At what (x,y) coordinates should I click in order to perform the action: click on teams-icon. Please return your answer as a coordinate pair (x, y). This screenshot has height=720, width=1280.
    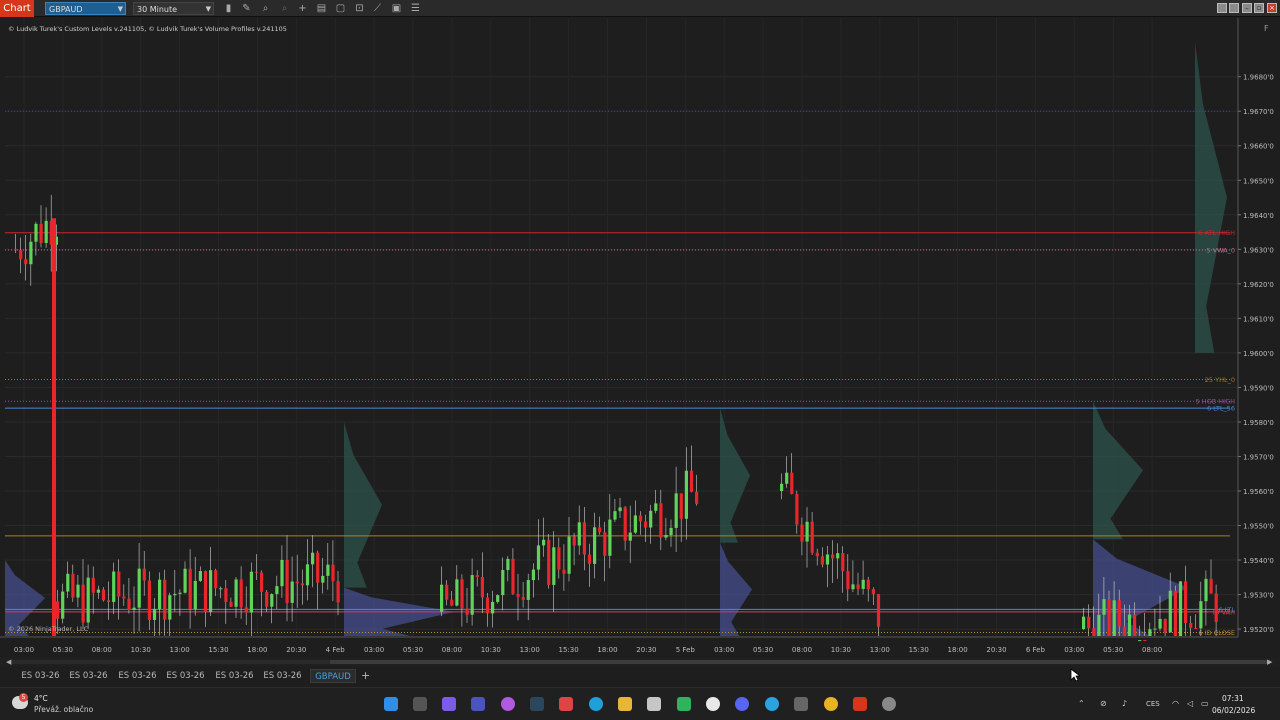
    Looking at the image, I should click on (478, 704).